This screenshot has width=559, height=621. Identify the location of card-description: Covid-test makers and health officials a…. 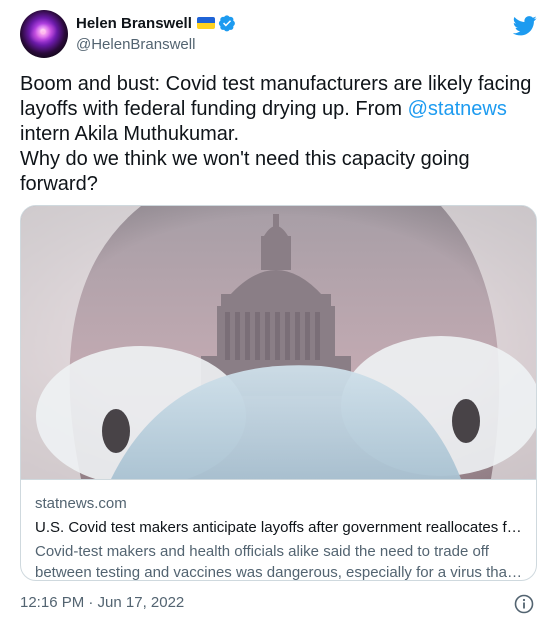
(279, 561).